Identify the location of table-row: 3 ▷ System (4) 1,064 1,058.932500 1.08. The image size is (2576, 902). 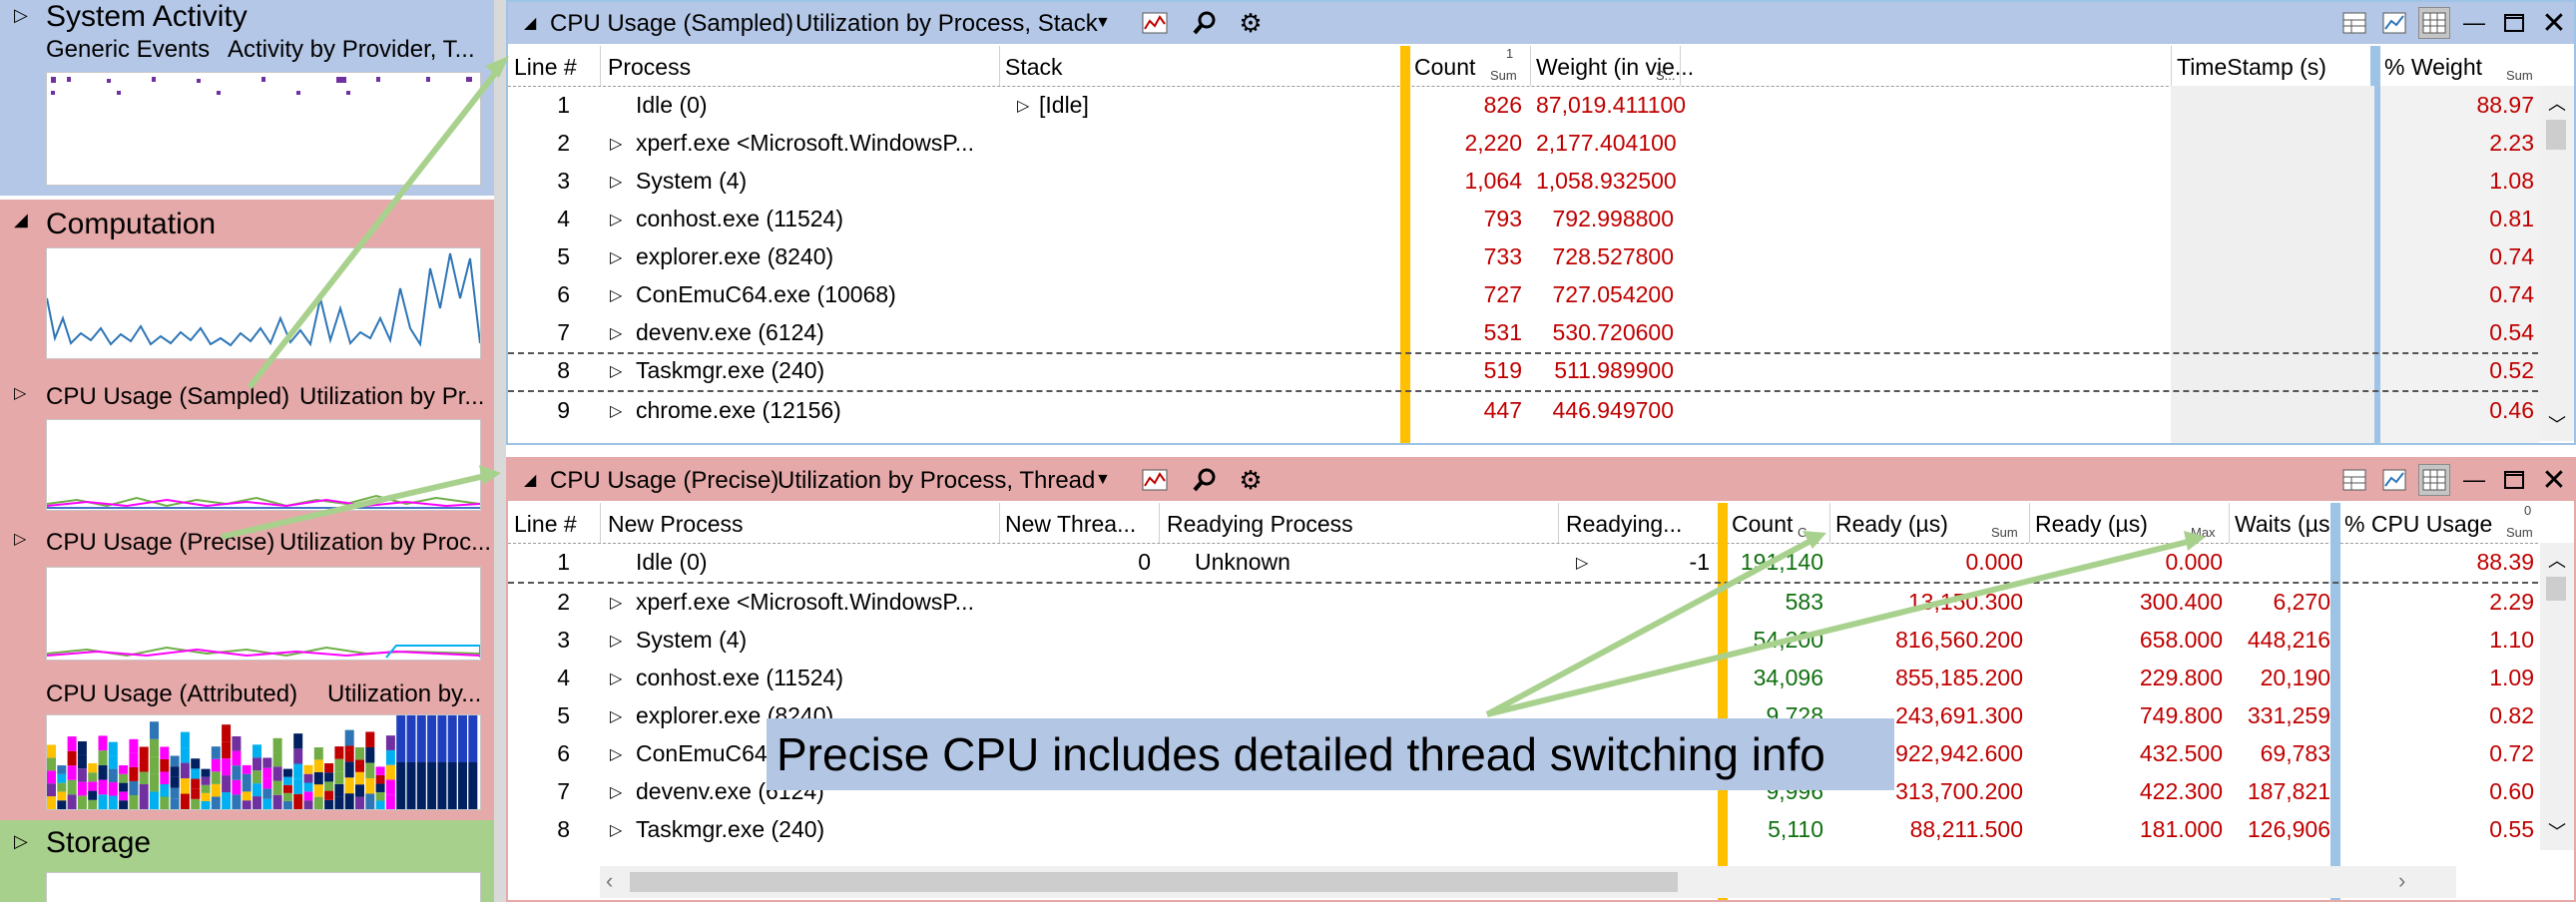
(1541, 182).